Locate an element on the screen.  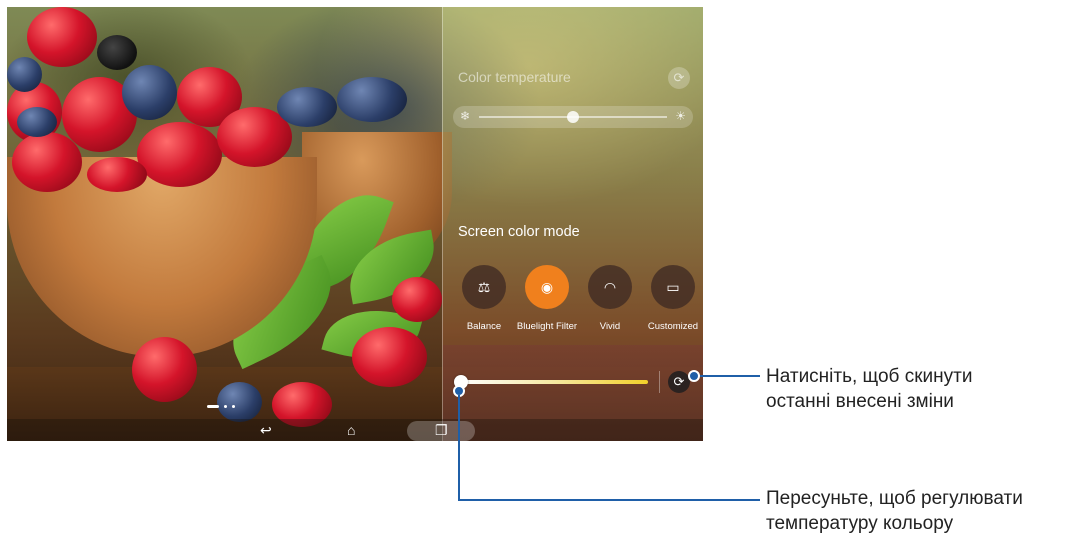
navigation-bar: ↩ ⌂ ❐ is located at coordinates (355, 430).